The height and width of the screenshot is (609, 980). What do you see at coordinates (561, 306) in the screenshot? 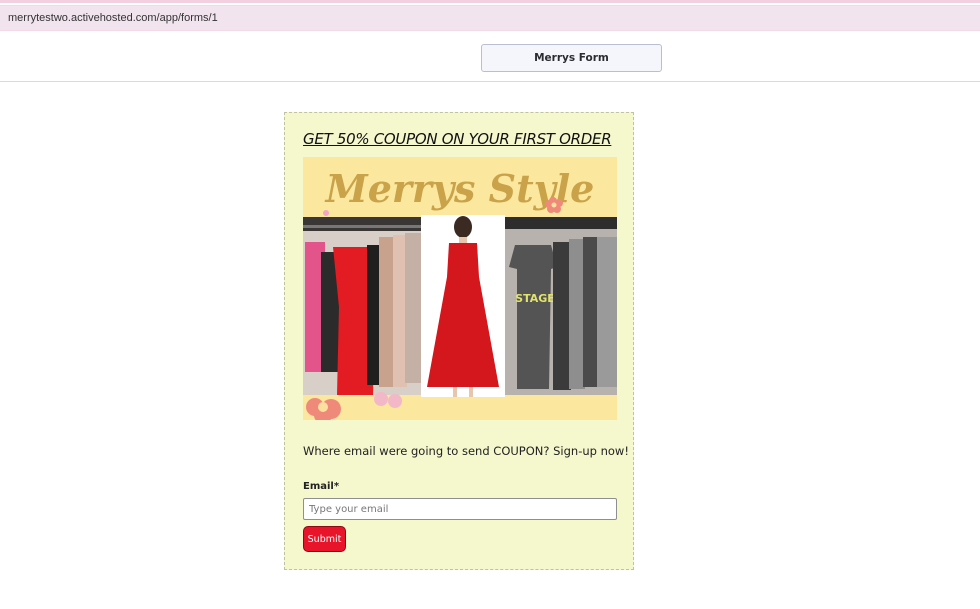
I see `rack-photo-right: STAGE` at bounding box center [561, 306].